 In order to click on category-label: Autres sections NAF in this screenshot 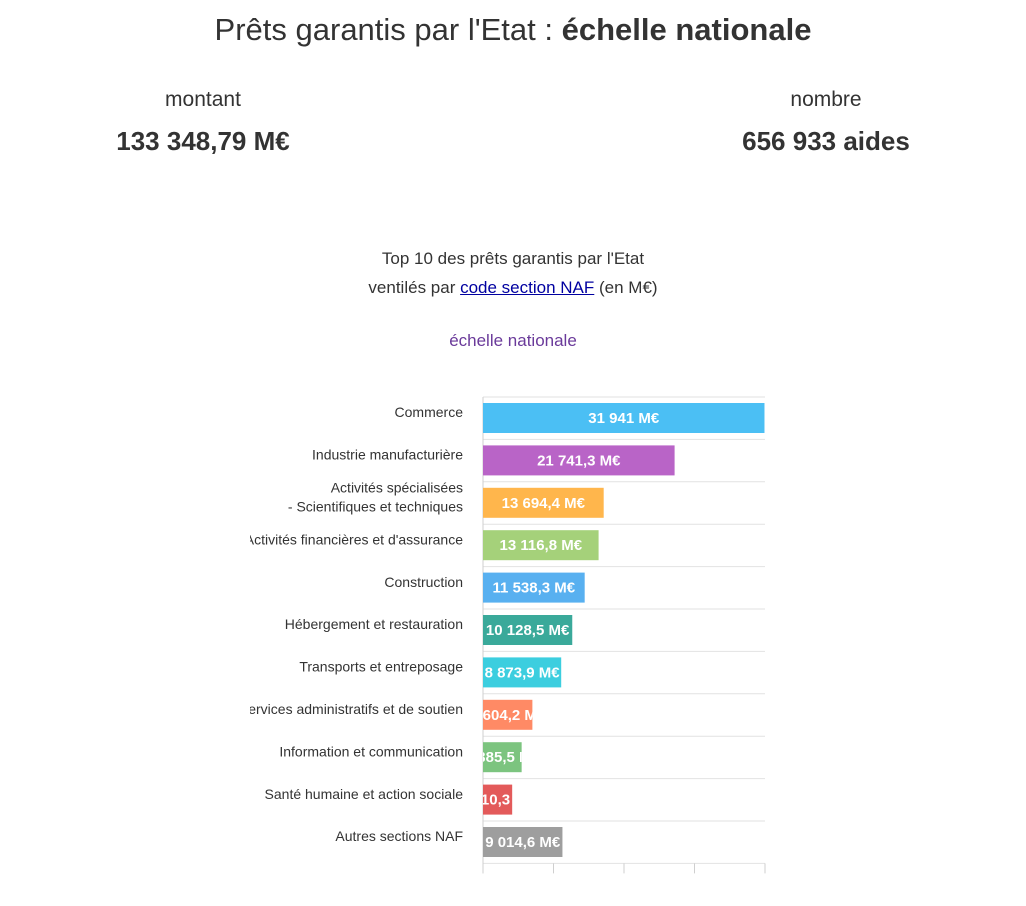, I will do `click(399, 836)`.